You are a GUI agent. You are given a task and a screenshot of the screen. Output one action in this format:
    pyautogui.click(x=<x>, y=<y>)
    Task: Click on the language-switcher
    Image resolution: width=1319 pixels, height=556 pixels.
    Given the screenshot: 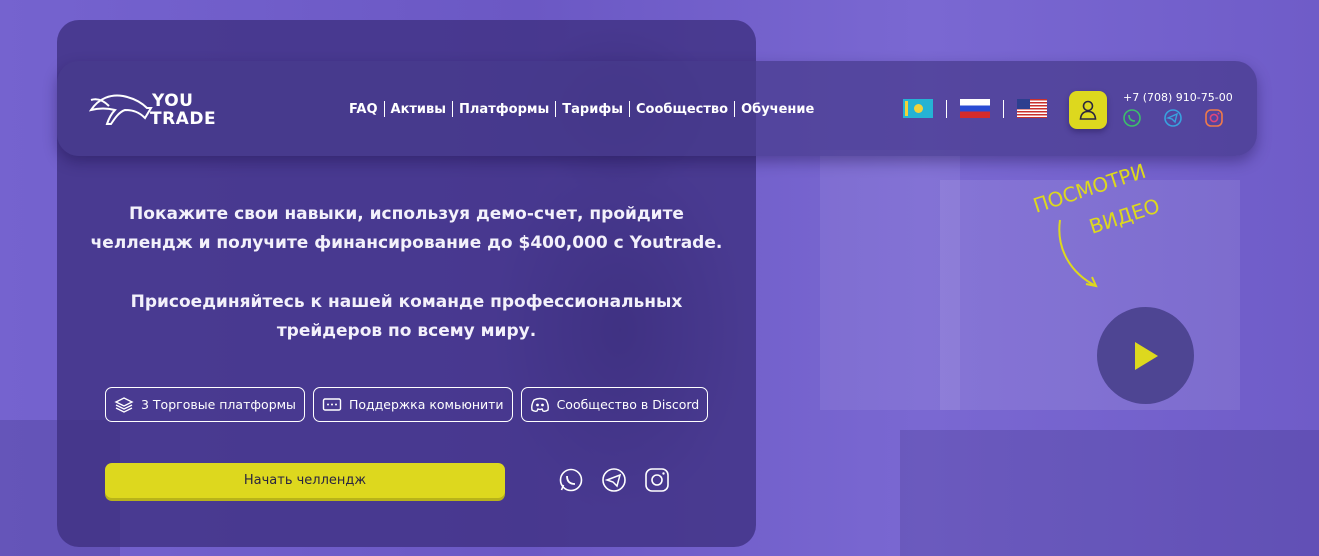 What is the action you would take?
    pyautogui.click(x=975, y=108)
    